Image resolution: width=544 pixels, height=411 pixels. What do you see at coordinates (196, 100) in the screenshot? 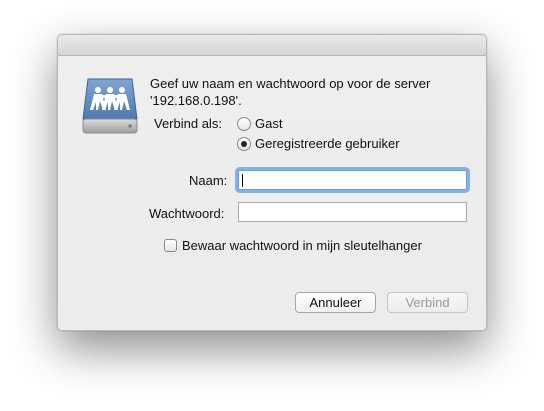
I see `prompt-line-2: '192.168.0.198'.` at bounding box center [196, 100].